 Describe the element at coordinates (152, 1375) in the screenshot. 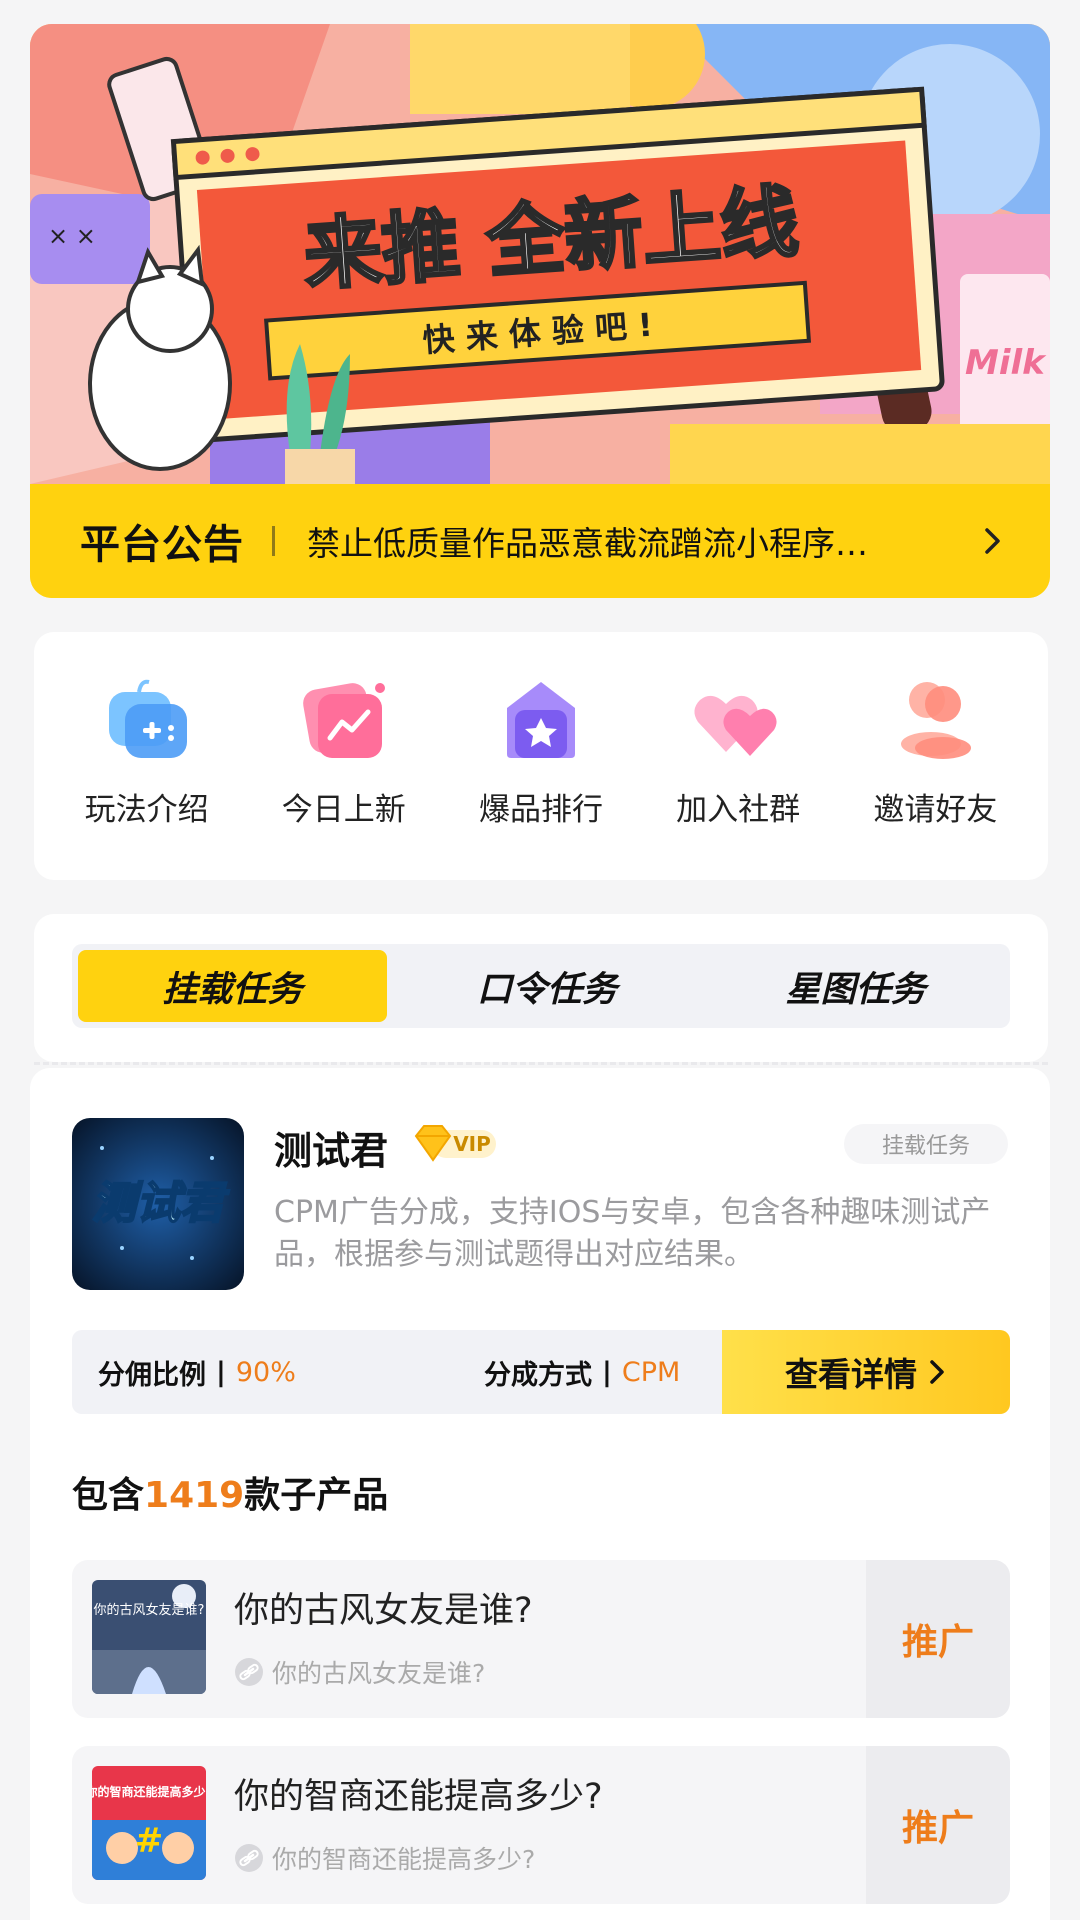

I see `commission-label: 分佣比例` at that location.